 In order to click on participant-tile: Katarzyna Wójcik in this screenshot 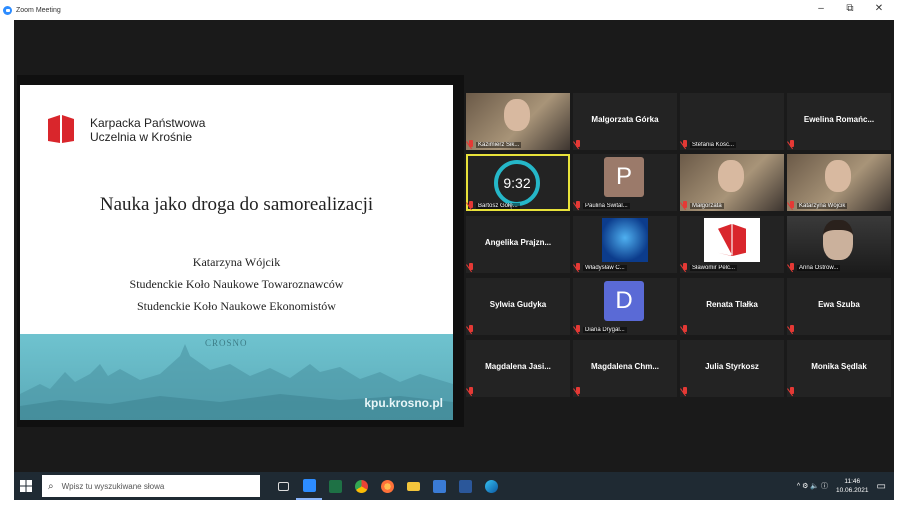, I will do `click(839, 182)`.